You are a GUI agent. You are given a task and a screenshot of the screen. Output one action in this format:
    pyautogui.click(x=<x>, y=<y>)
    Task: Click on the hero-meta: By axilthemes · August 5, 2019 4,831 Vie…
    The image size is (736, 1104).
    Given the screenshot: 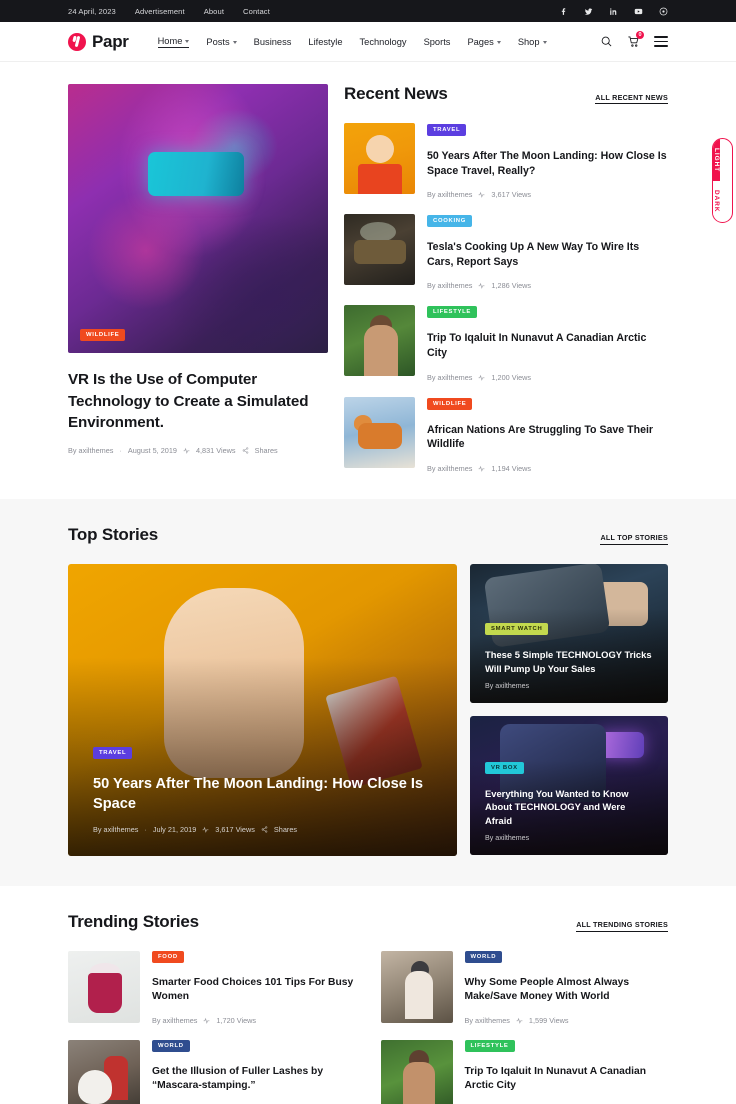 What is the action you would take?
    pyautogui.click(x=198, y=450)
    